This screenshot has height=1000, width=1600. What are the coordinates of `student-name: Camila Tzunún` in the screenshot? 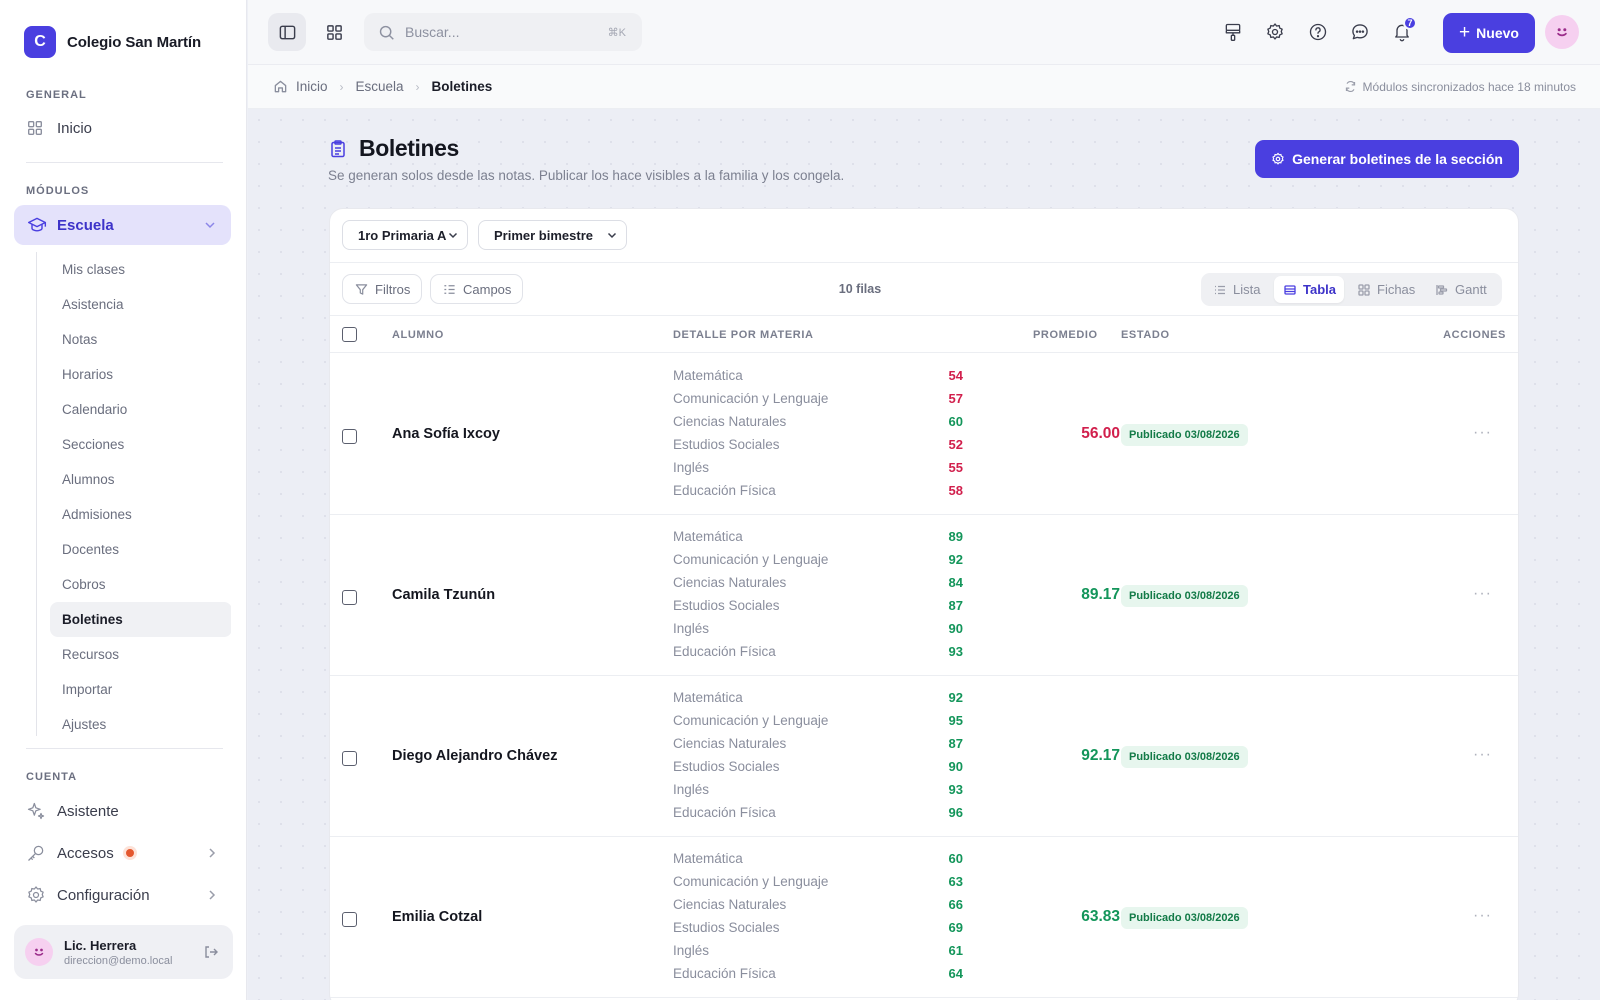 It's located at (443, 595).